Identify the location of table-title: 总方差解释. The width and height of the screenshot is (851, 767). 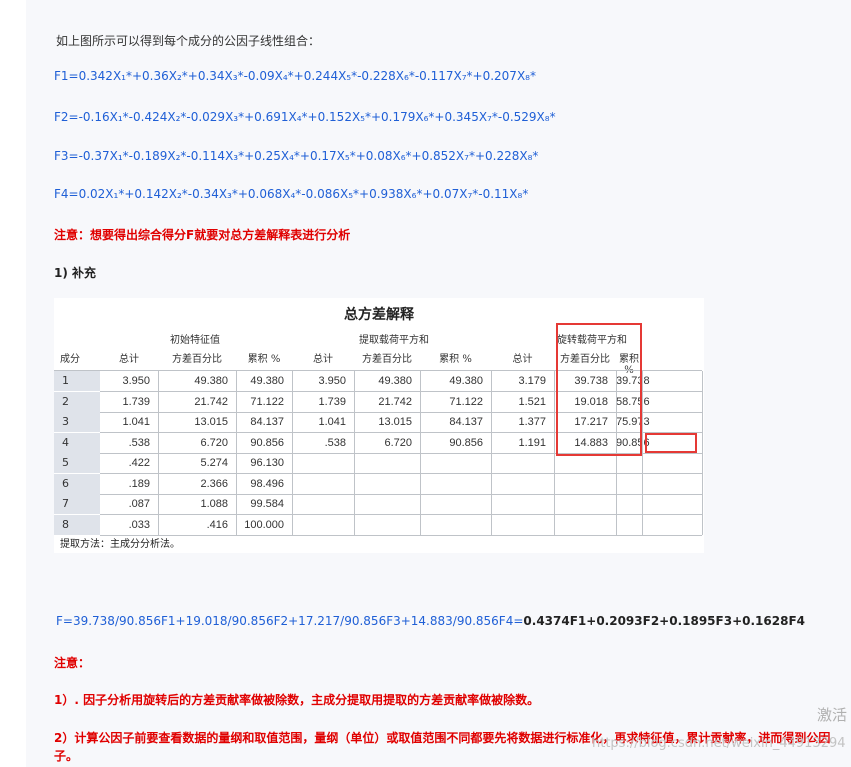
(379, 315).